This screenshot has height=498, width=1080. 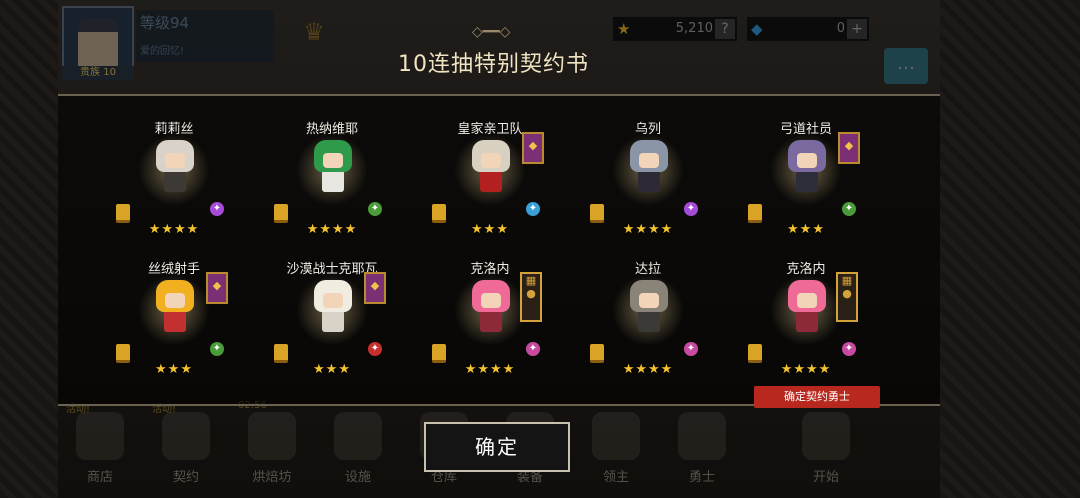 I want to click on modal-title: 10连抽特别契约书, so click(x=493, y=64).